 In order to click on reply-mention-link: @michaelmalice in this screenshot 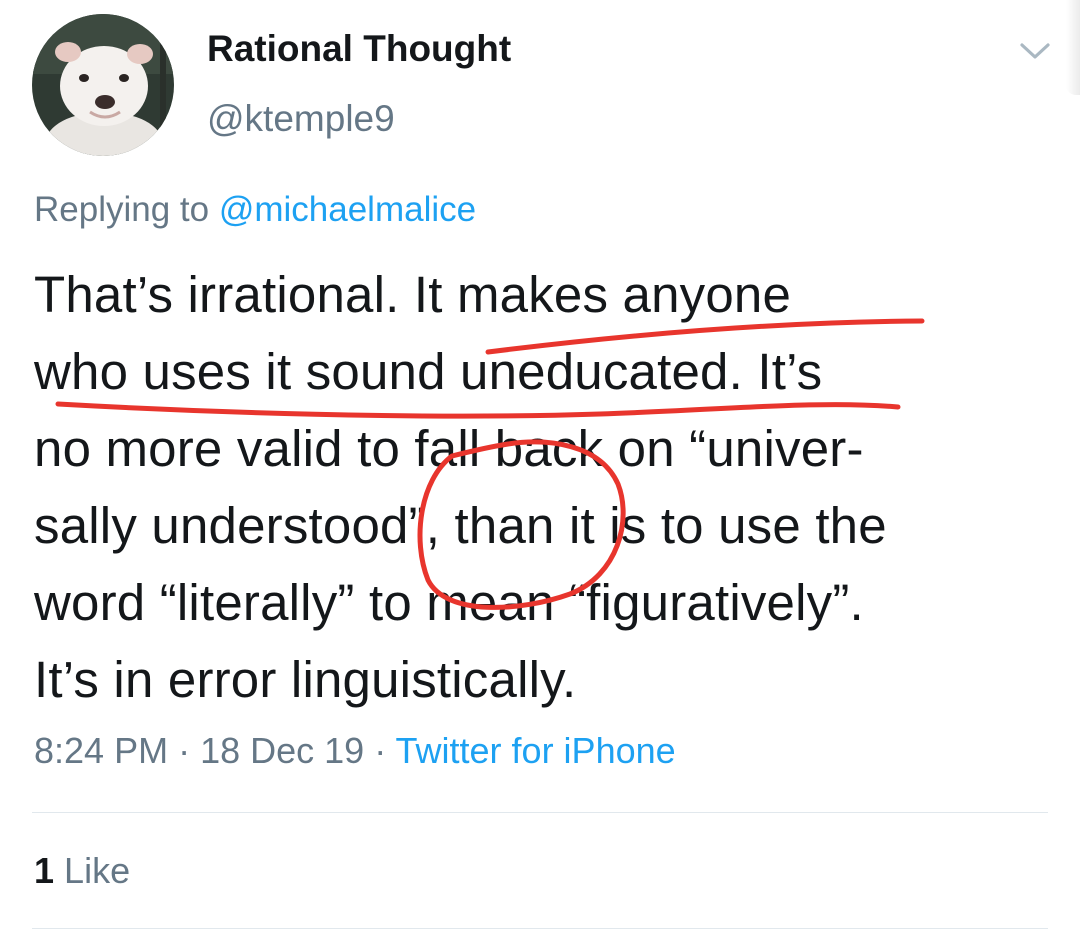, I will do `click(347, 209)`.